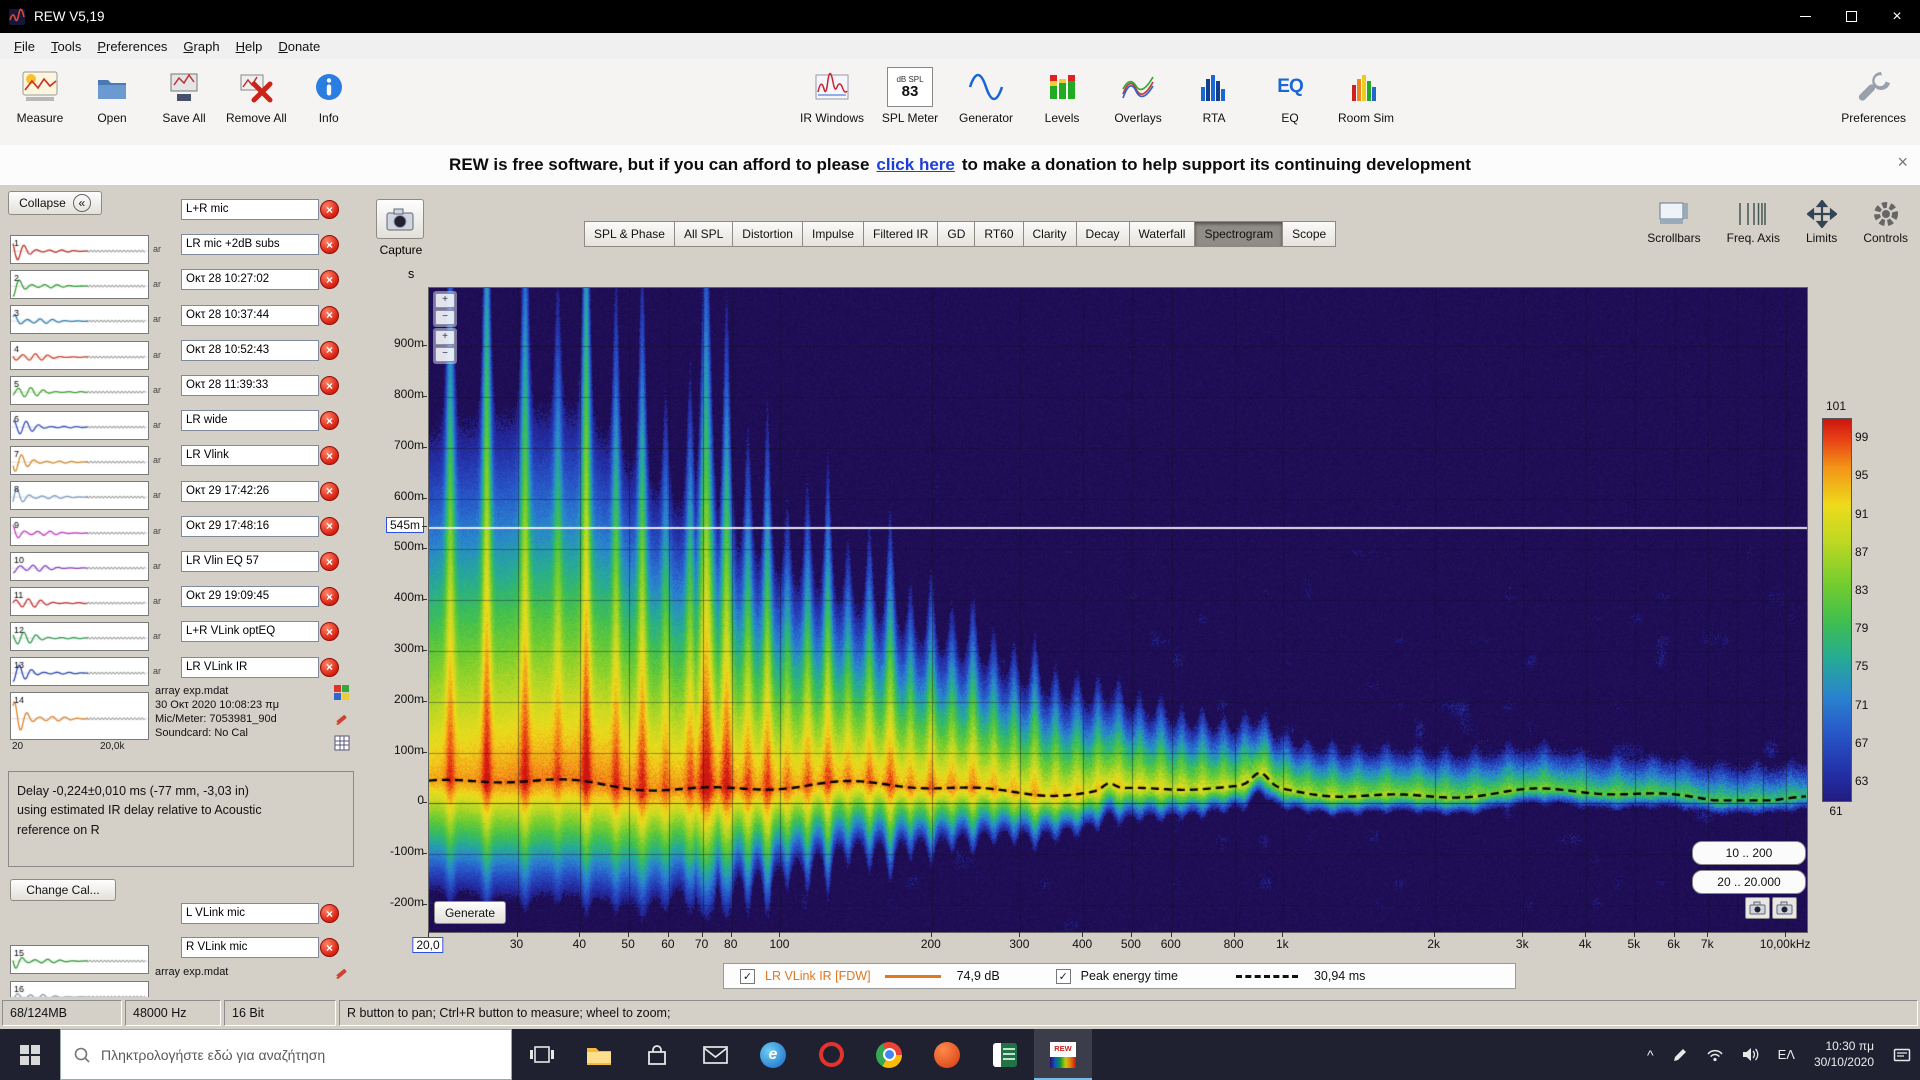 The width and height of the screenshot is (1920, 1080). What do you see at coordinates (250, 456) in the screenshot?
I see `measurement-name-field: LR Vlink` at bounding box center [250, 456].